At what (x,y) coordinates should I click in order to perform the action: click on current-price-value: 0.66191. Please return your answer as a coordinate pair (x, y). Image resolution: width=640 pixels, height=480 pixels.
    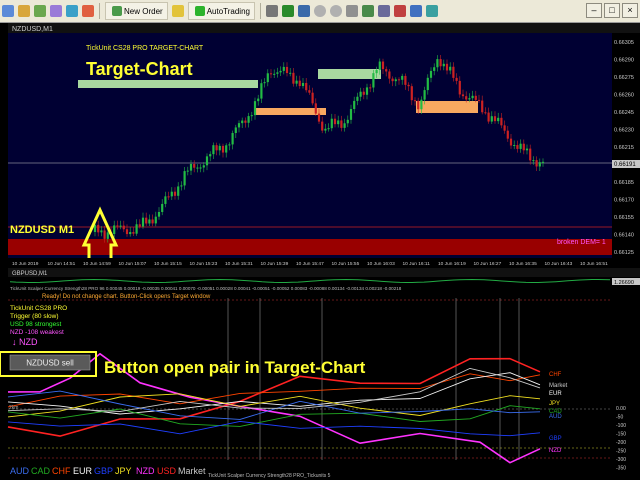
    Looking at the image, I should click on (625, 165).